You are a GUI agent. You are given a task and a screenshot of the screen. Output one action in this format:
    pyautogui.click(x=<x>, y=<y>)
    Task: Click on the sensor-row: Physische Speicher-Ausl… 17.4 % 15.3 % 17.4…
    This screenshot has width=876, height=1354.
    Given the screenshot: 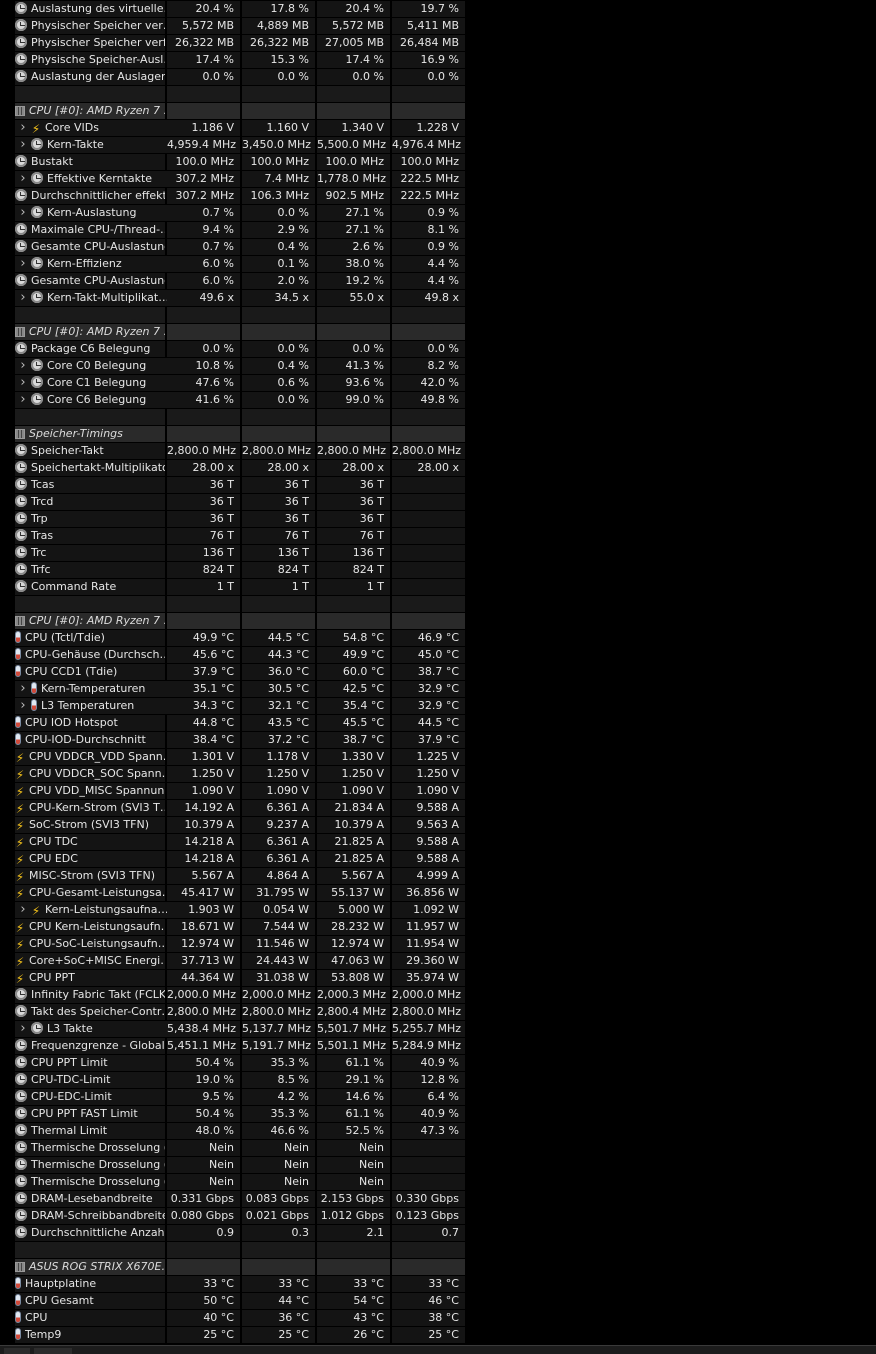 What is the action you would take?
    pyautogui.click(x=233, y=59)
    